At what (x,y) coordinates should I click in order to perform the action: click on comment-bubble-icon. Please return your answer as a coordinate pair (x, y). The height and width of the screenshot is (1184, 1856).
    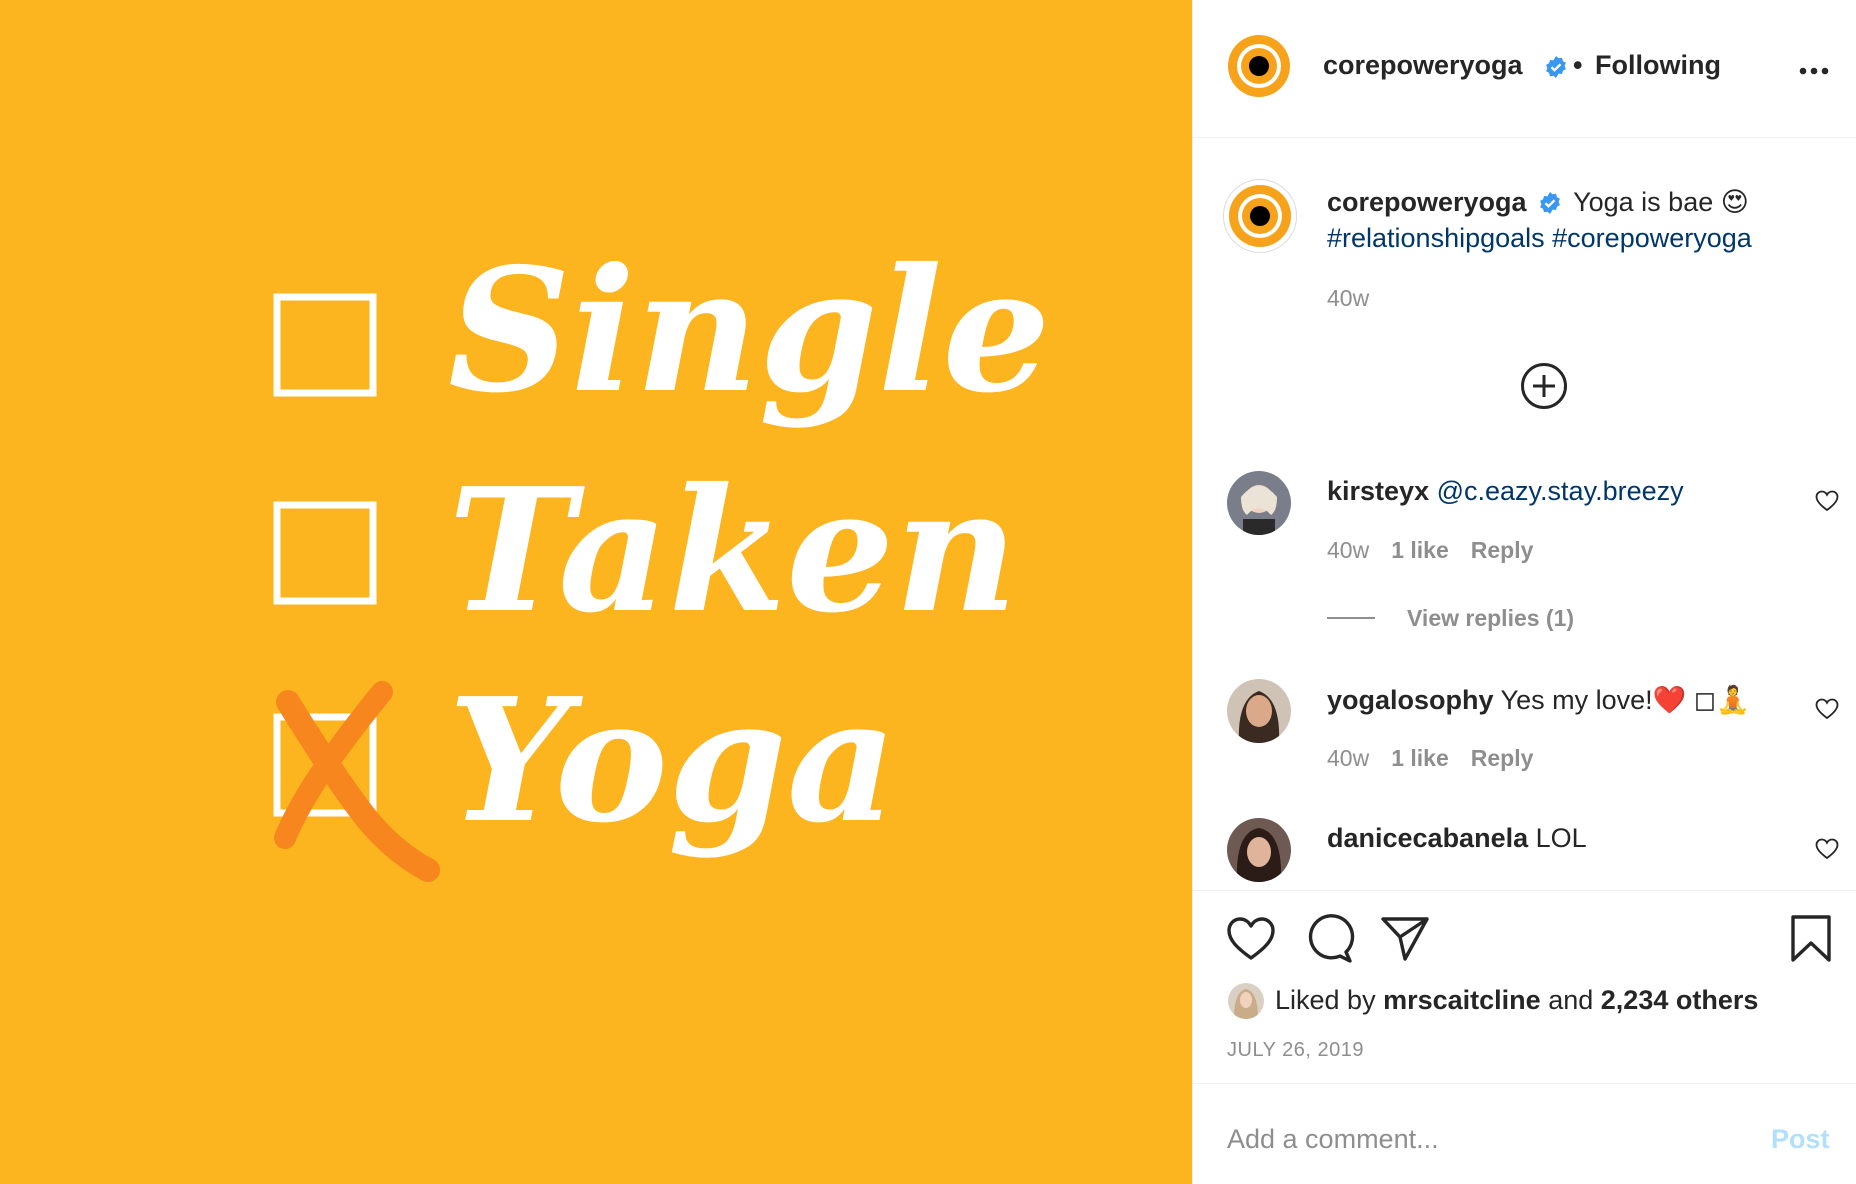
    Looking at the image, I should click on (1330, 941).